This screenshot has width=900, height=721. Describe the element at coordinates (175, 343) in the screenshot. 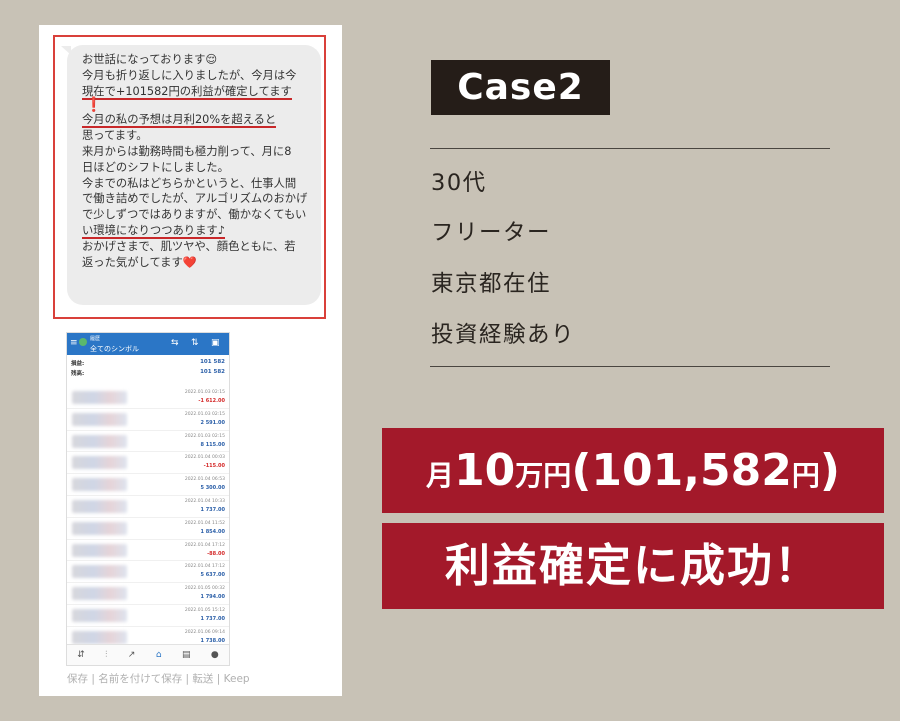

I see `symbol-filter-icon: ⇆` at that location.